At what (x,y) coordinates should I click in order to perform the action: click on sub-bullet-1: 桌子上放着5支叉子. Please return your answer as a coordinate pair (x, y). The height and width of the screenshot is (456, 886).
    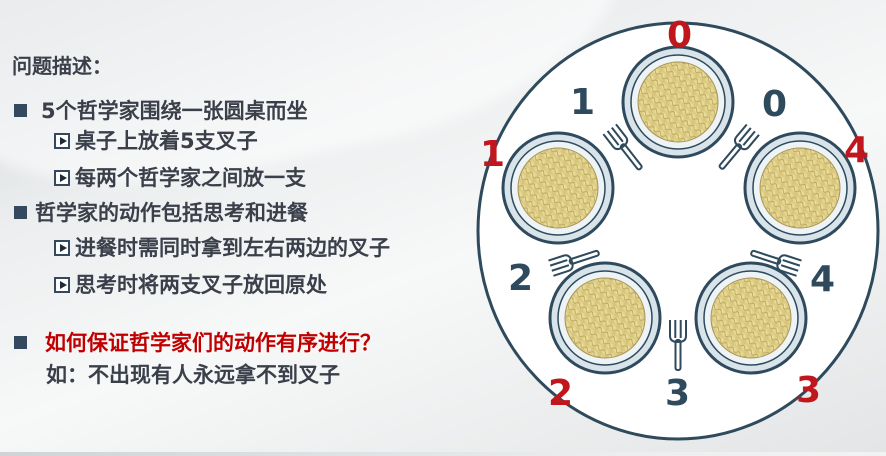
    Looking at the image, I should click on (156, 140).